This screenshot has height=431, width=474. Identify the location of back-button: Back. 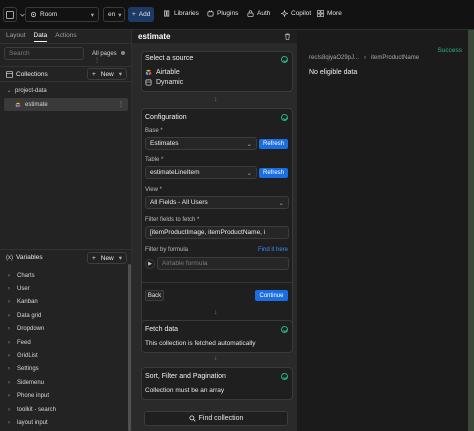
(154, 295).